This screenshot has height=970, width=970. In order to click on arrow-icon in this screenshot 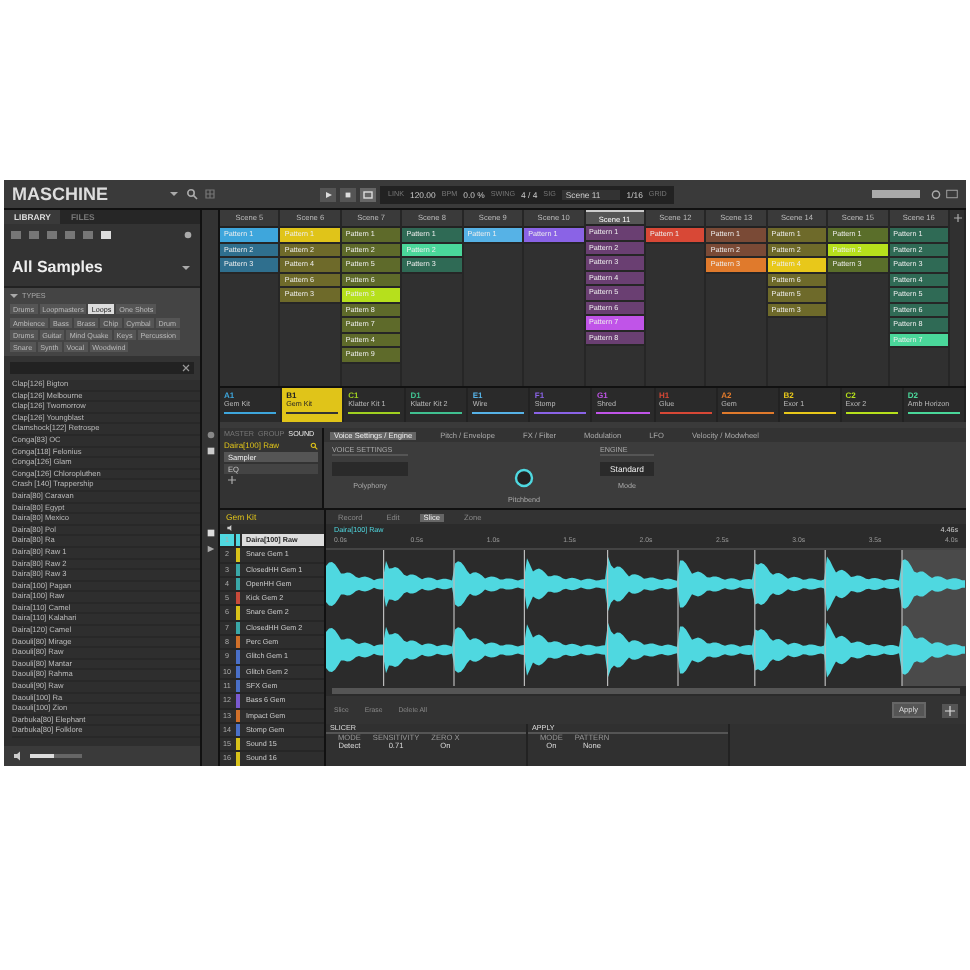, I will do `click(210, 549)`.